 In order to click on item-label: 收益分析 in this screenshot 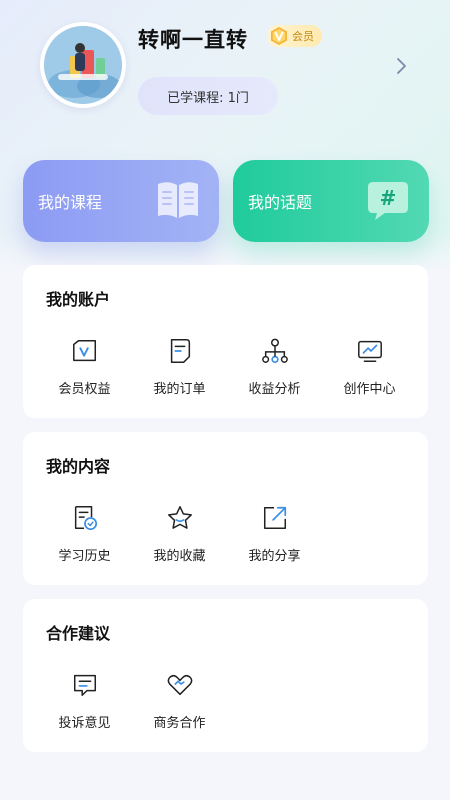, I will do `click(274, 389)`.